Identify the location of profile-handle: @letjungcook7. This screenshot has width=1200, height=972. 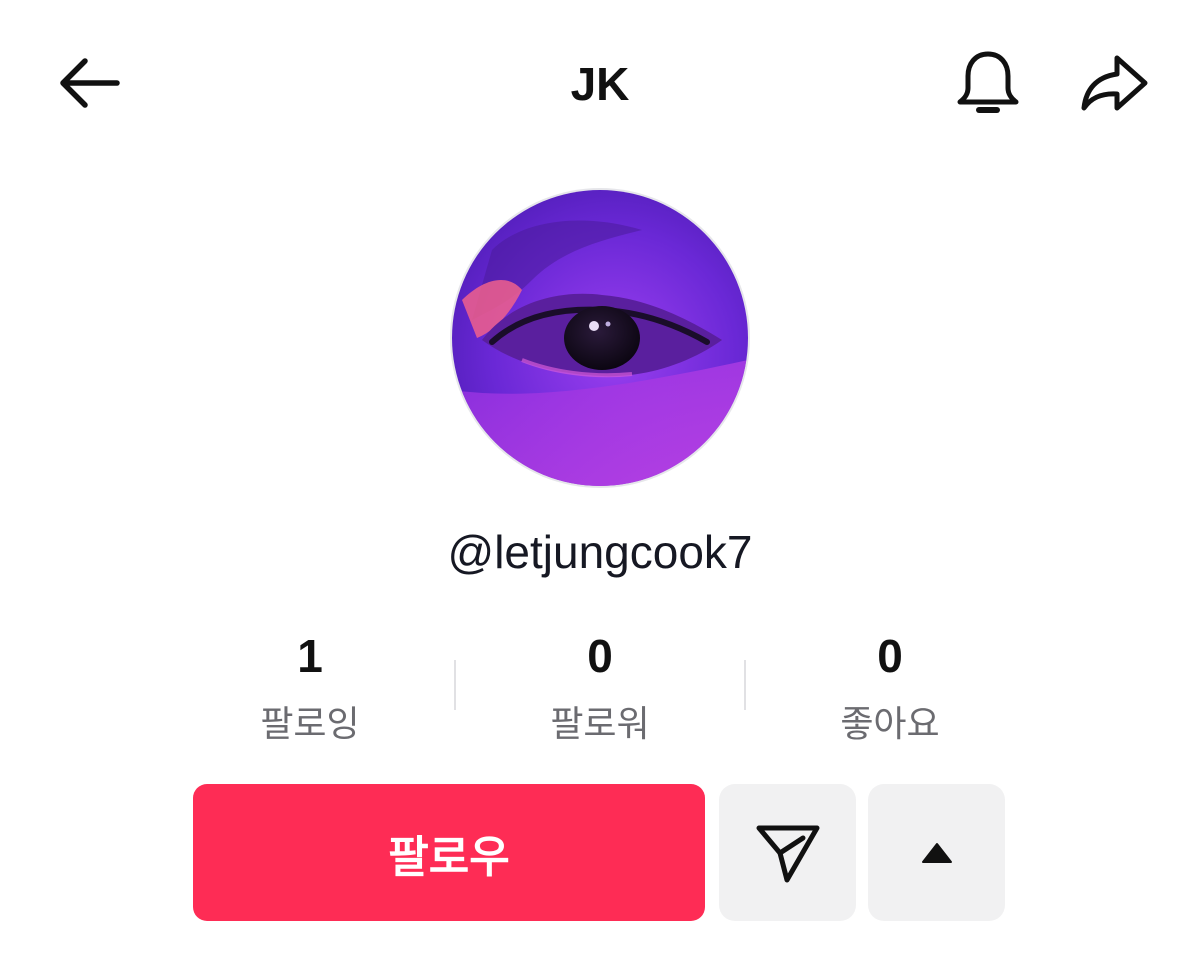
(600, 552).